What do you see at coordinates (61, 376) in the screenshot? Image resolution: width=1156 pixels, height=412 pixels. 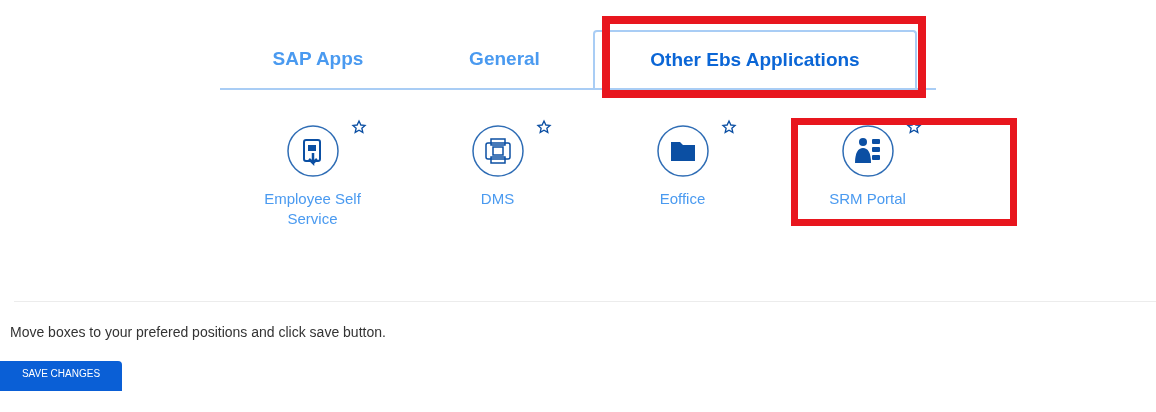 I see `save-button: SAVE CHANGES` at bounding box center [61, 376].